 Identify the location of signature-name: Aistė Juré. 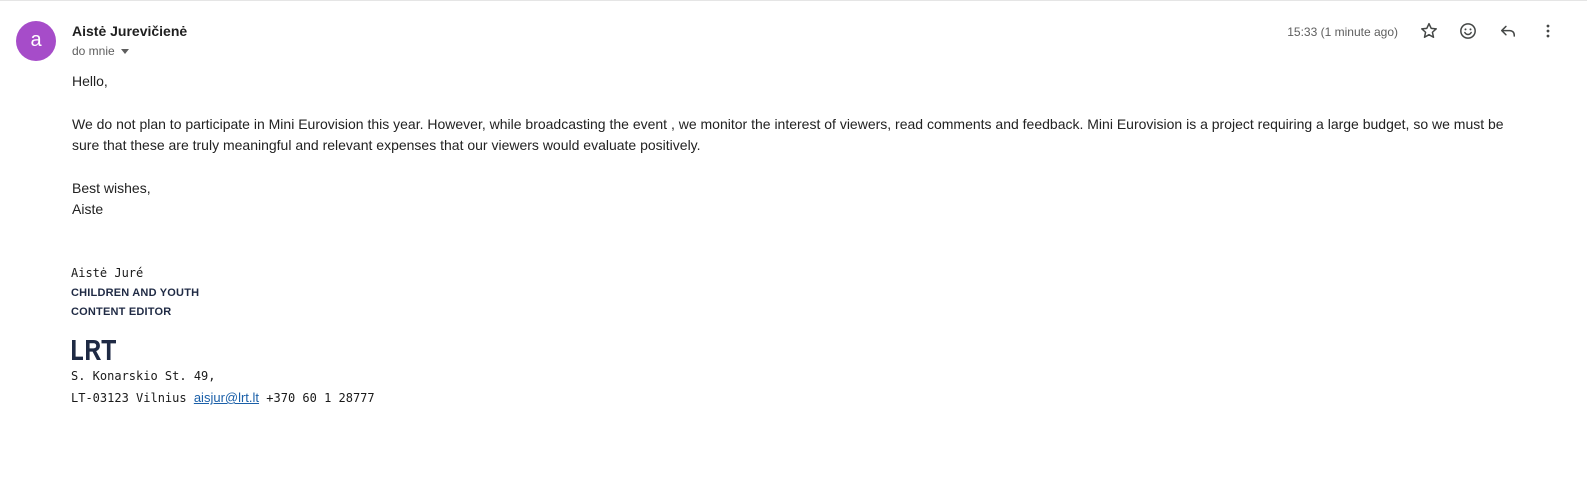
(107, 273).